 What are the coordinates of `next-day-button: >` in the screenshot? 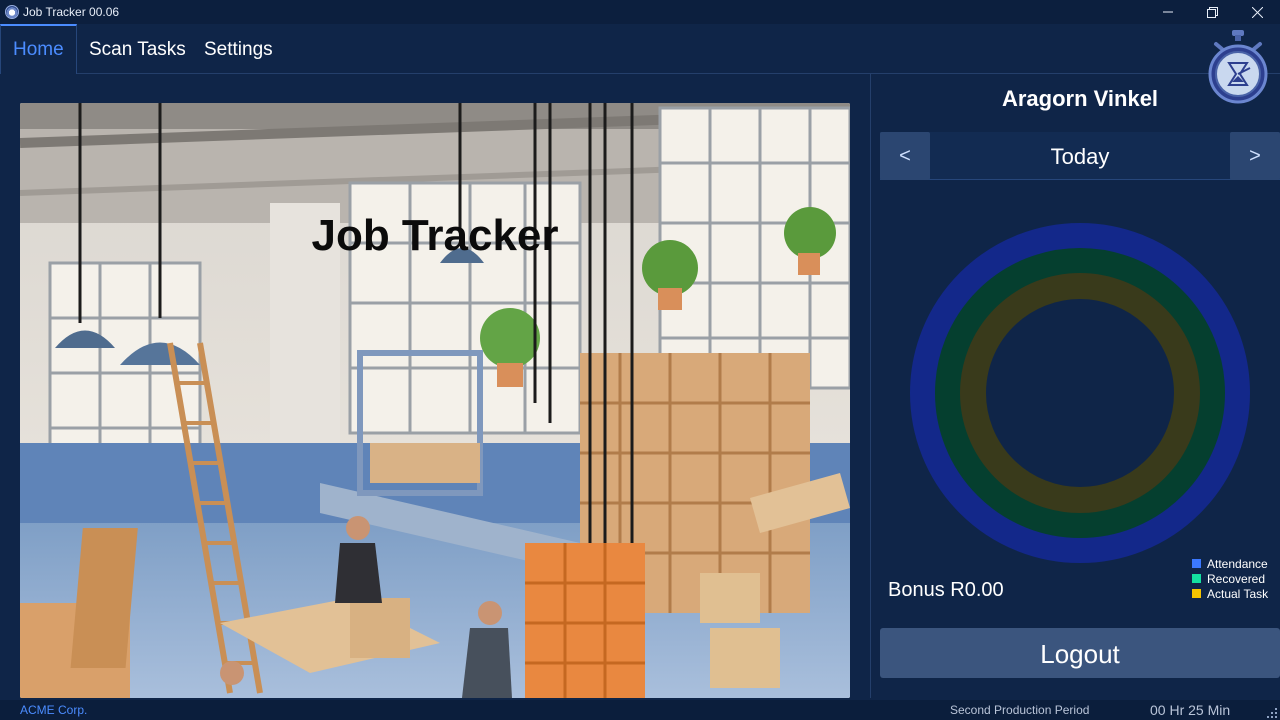 It's located at (1255, 156).